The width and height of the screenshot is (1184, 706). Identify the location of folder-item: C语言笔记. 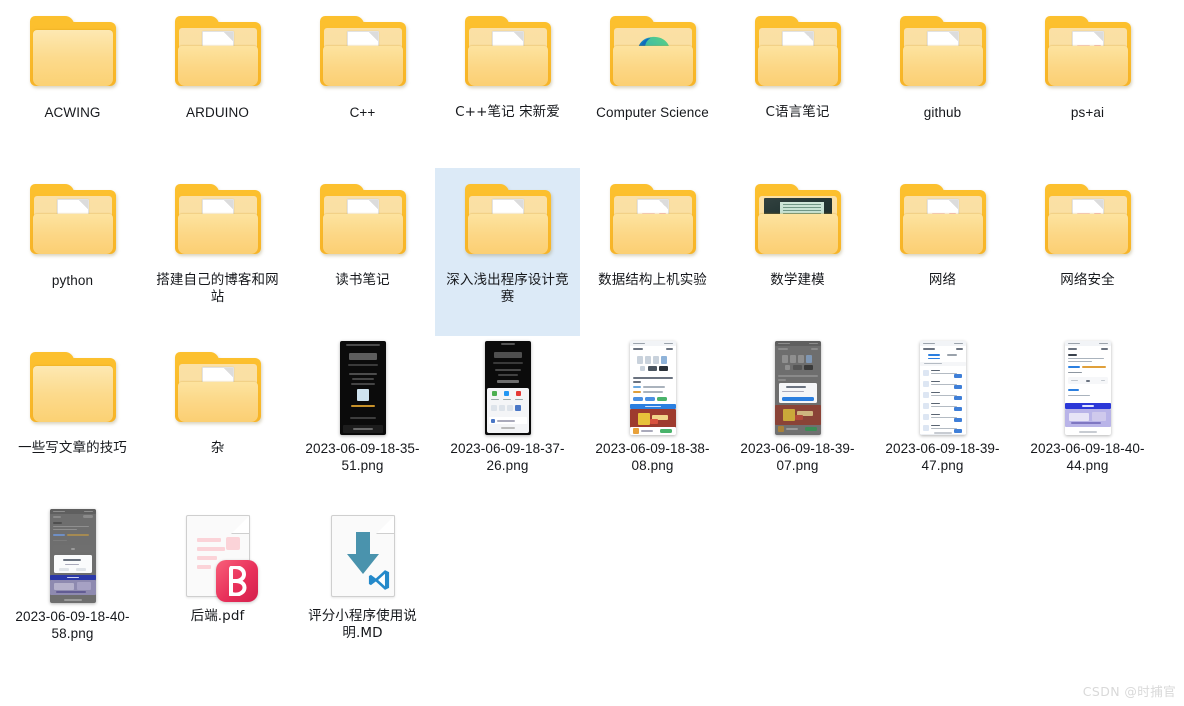
(797, 84).